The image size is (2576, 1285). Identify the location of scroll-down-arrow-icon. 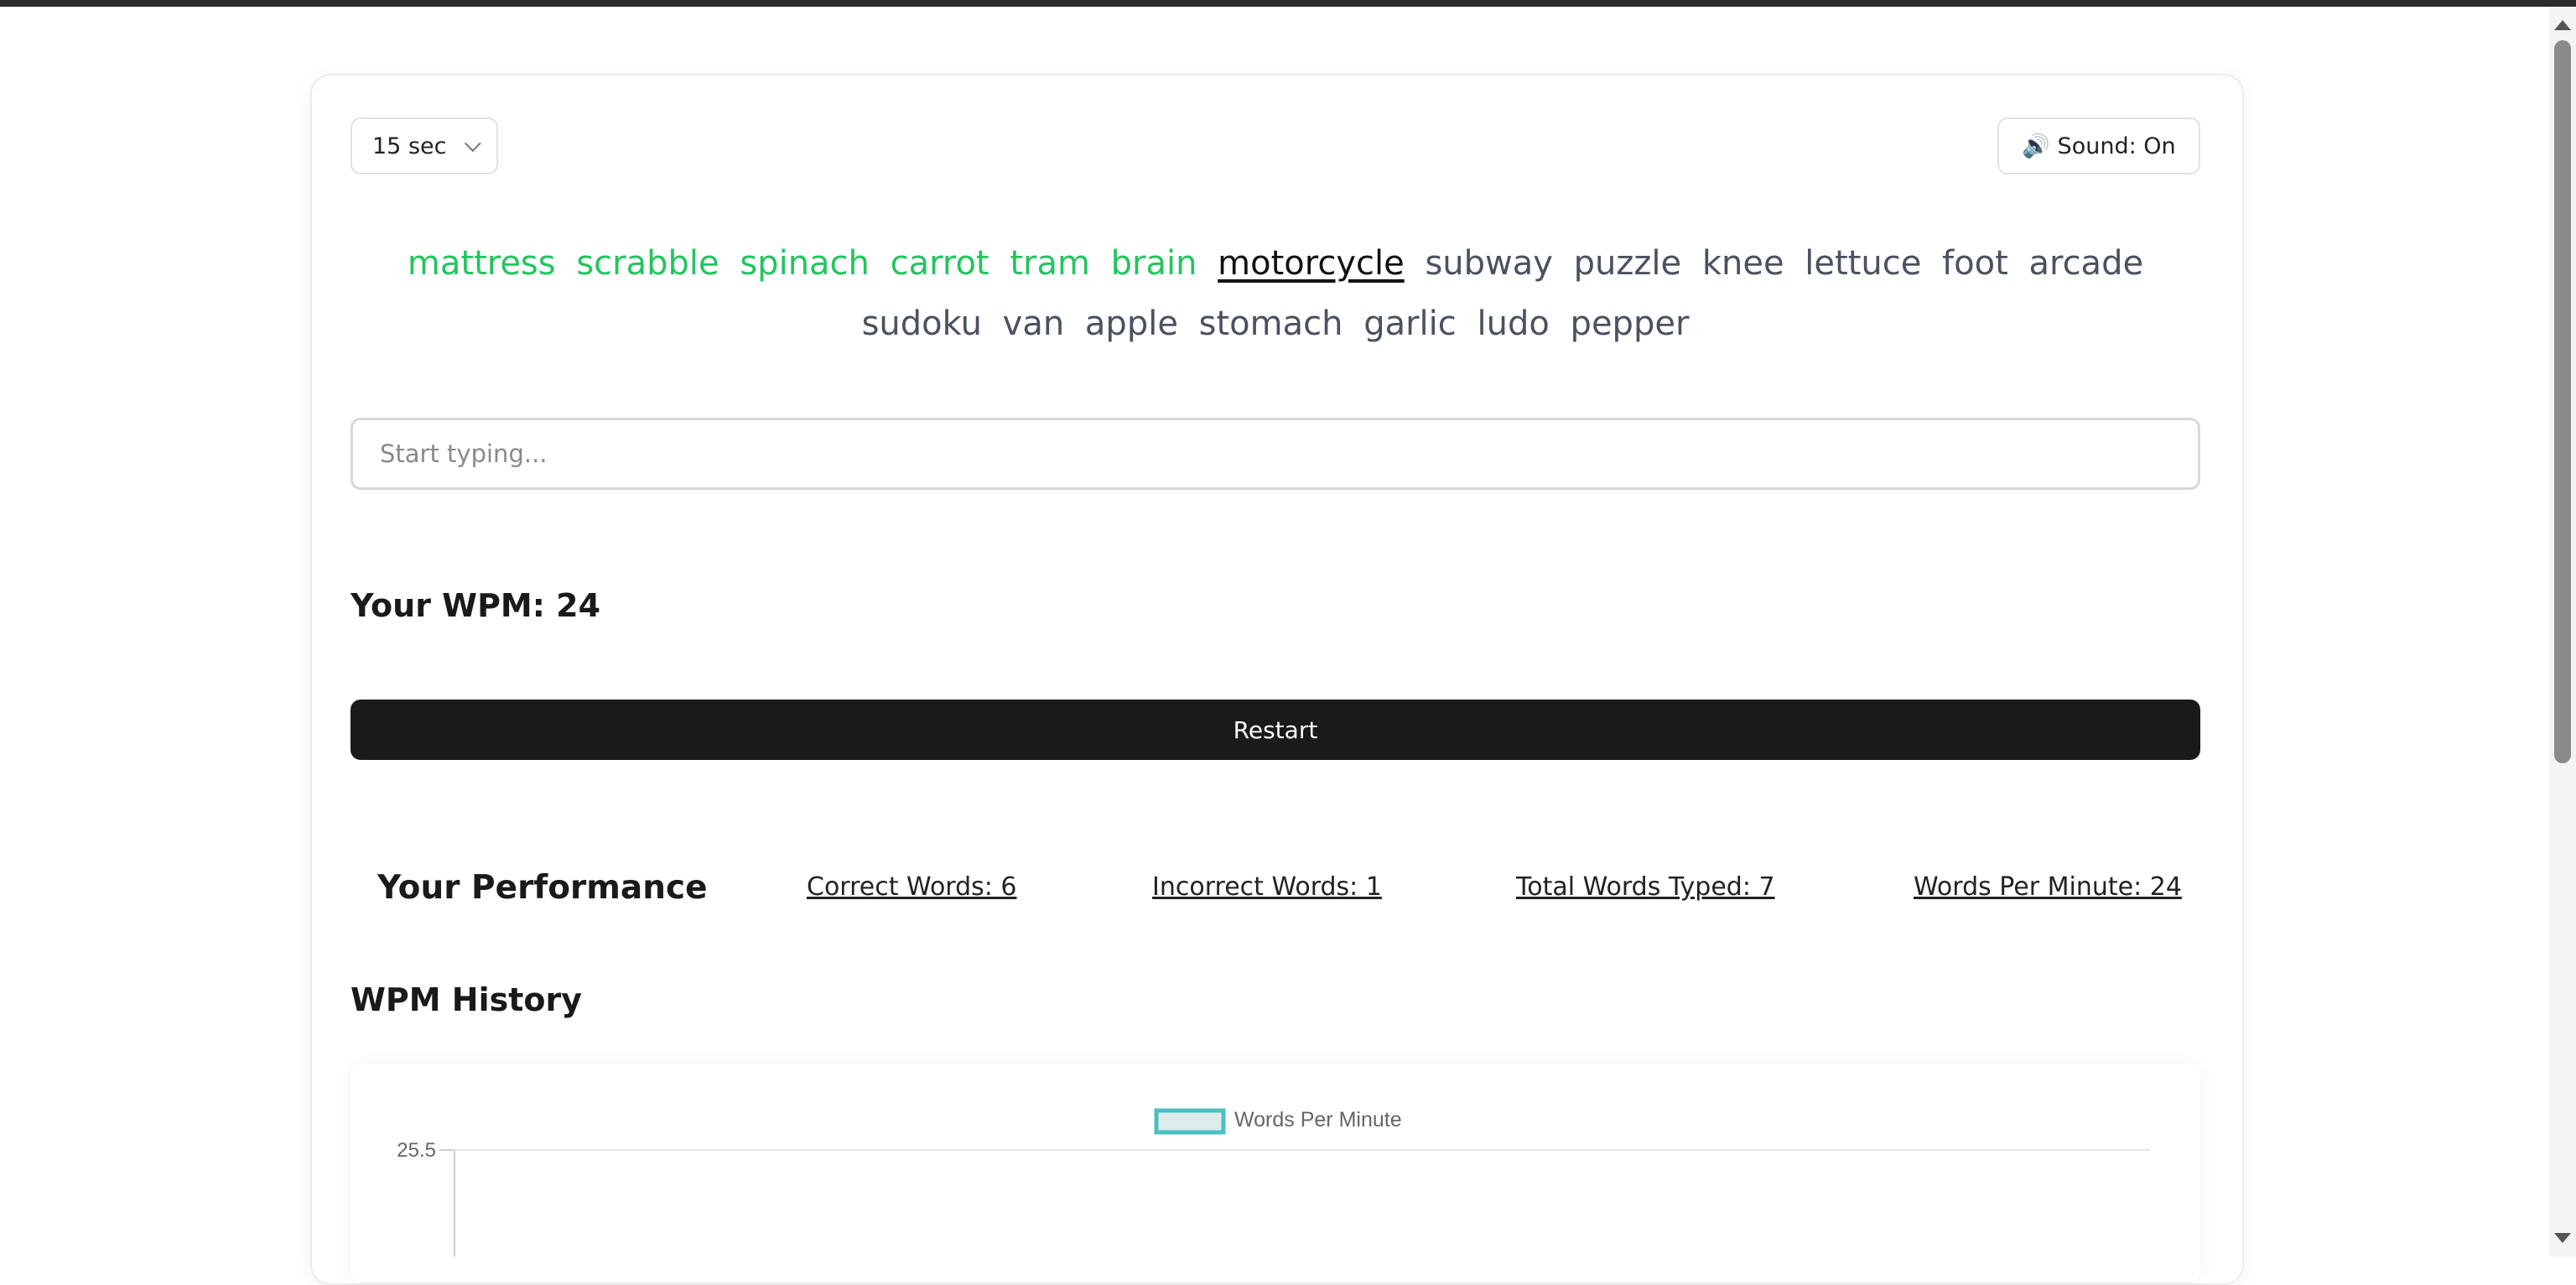
(2562, 1238).